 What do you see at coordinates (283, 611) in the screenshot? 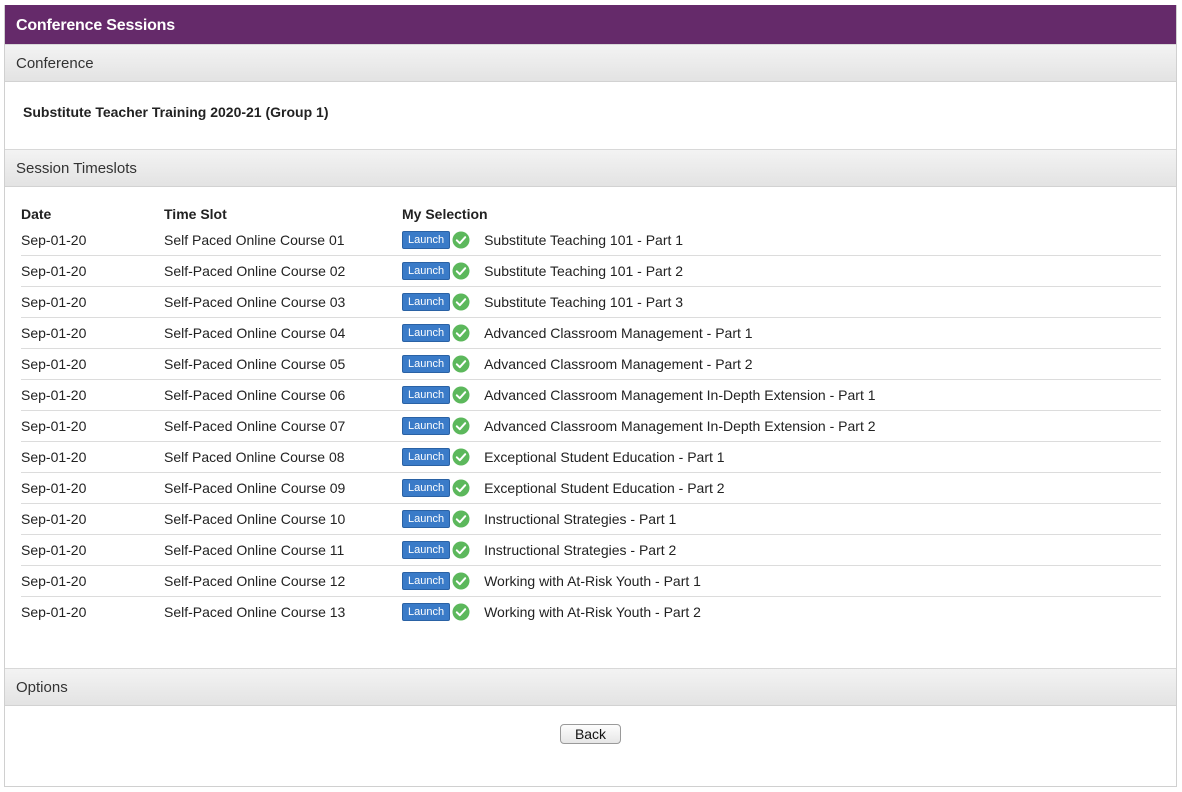
I see `session-time-slot: Self-Paced Online Course 13` at bounding box center [283, 611].